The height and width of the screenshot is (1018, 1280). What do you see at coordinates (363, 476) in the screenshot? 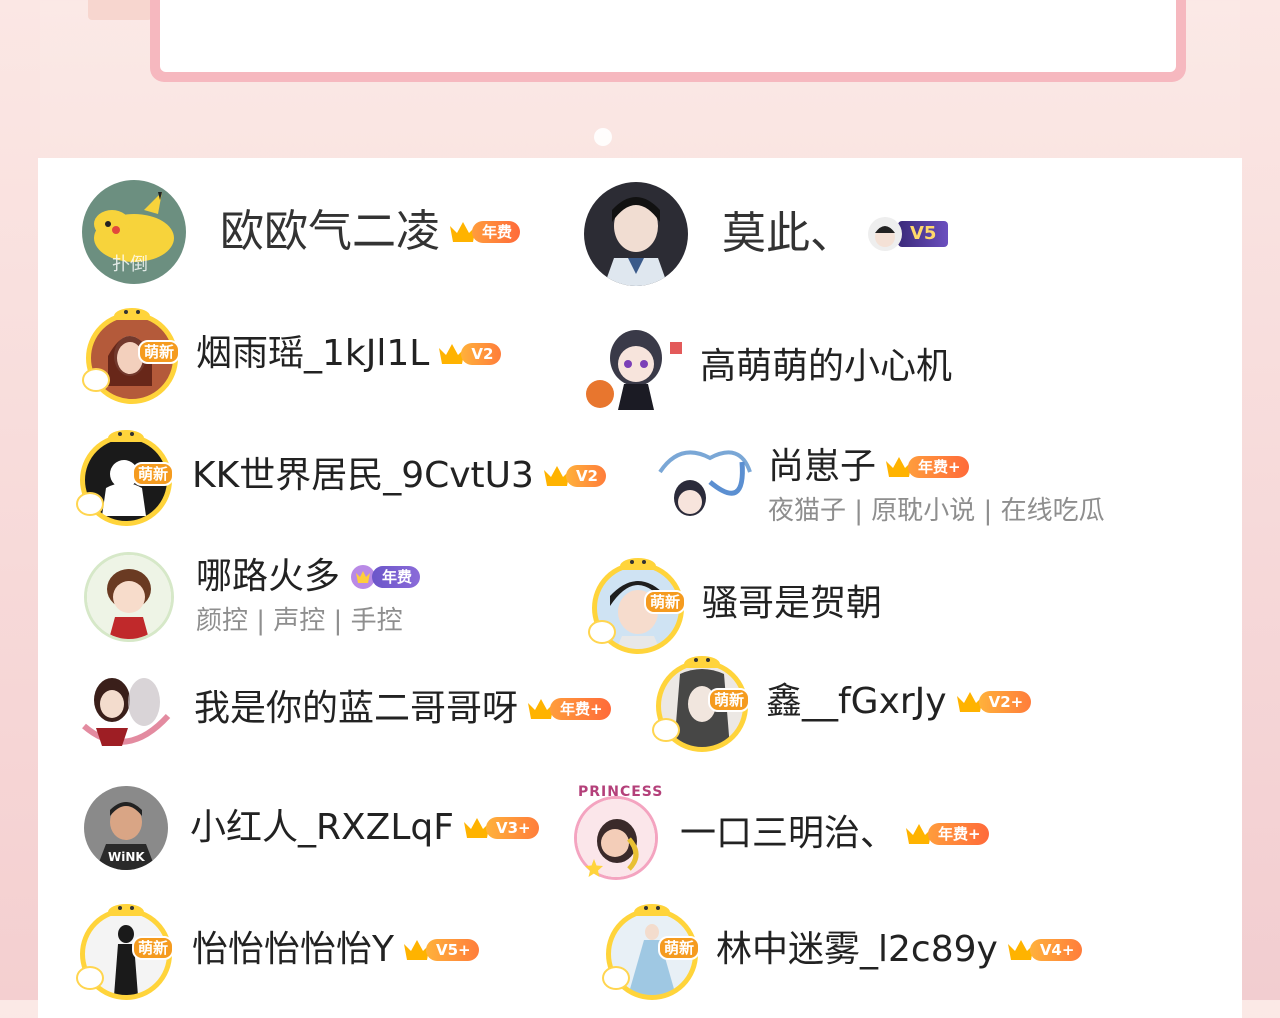
I see `member-name: KK世界居民_9CvtU3` at bounding box center [363, 476].